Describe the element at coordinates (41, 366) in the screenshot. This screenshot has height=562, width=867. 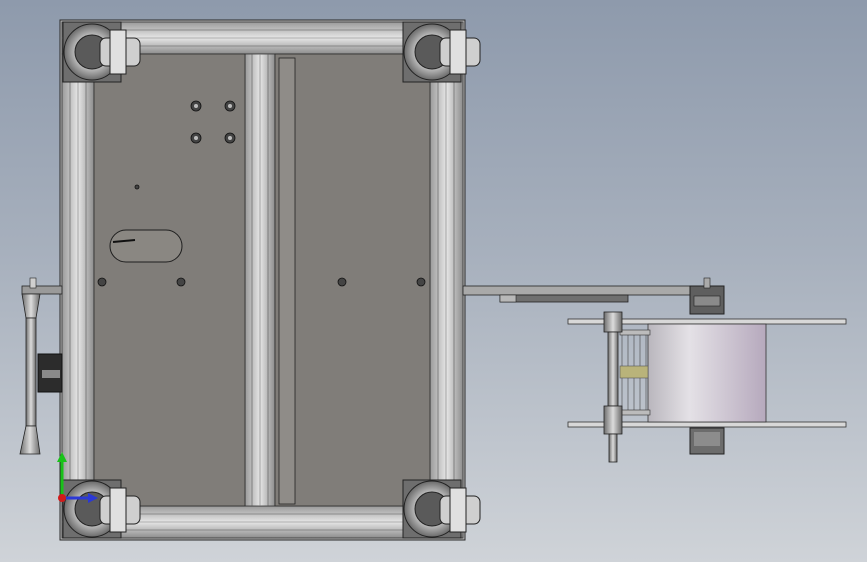
I see `left-side-arm` at that location.